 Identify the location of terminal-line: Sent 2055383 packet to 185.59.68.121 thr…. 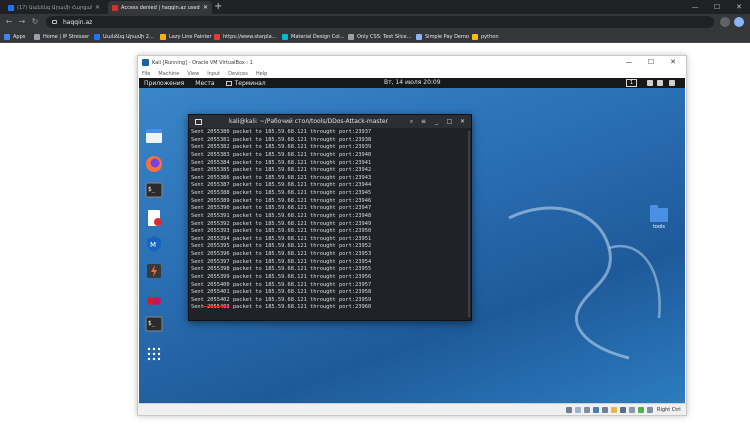
(281, 154).